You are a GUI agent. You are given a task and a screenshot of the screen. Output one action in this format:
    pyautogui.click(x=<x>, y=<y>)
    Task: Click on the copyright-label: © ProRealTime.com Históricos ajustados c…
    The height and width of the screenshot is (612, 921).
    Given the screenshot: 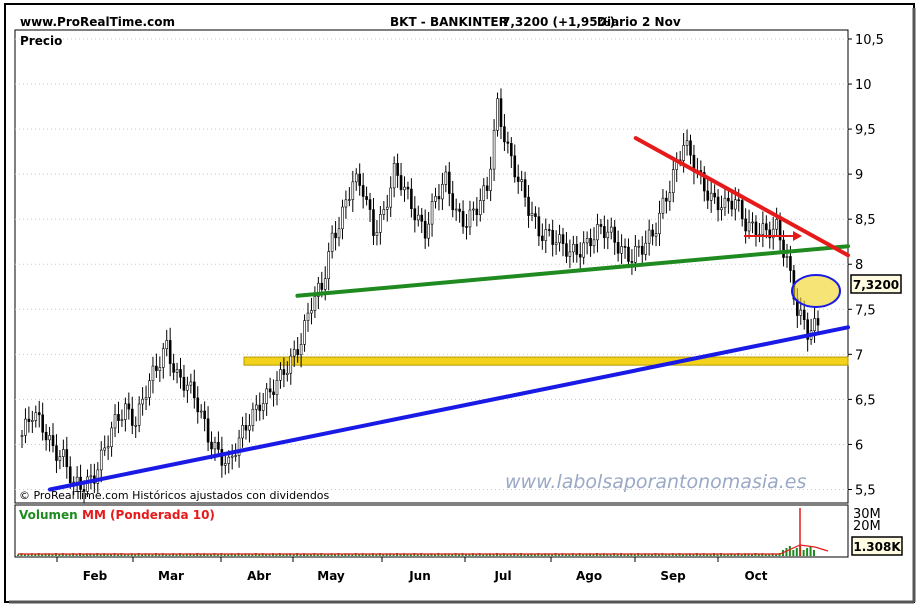 What is the action you would take?
    pyautogui.click(x=174, y=495)
    